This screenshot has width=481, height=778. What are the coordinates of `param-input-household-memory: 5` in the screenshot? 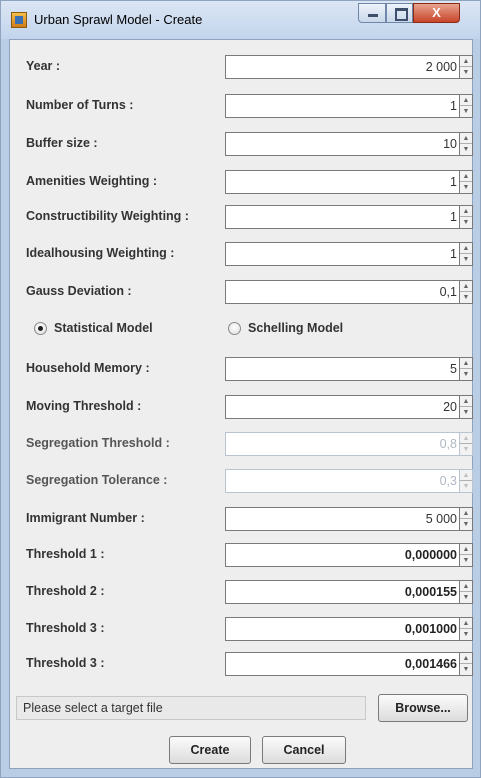 It's located at (342, 369).